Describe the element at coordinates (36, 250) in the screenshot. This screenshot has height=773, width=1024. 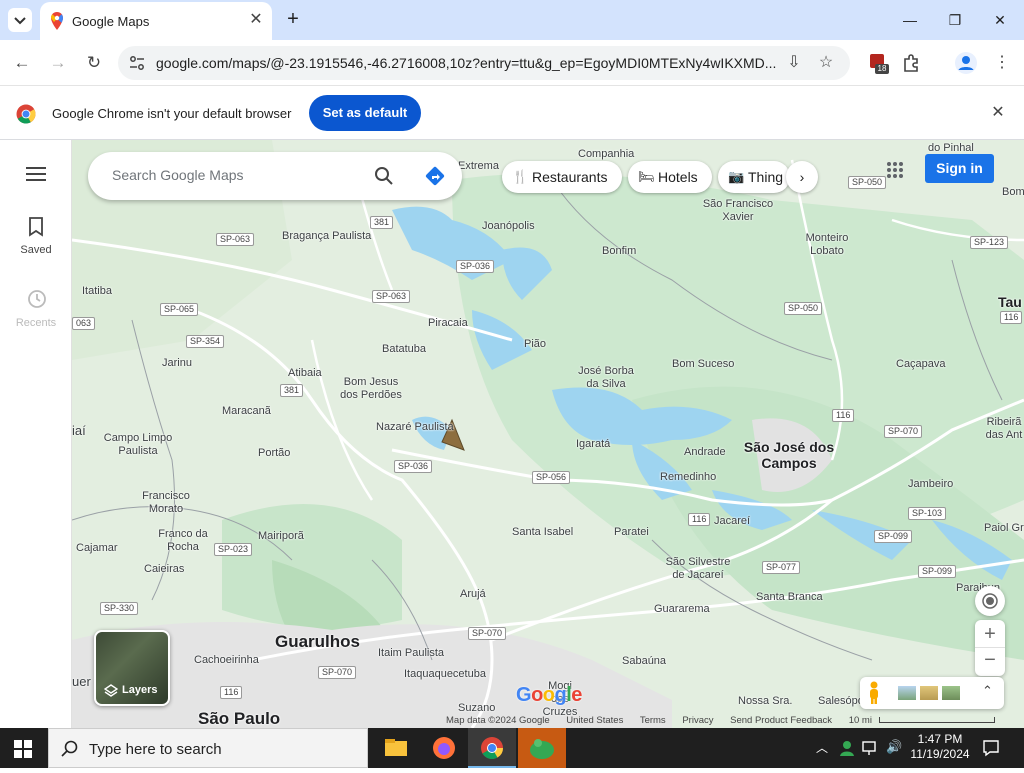
I see `saved-label: Saved` at that location.